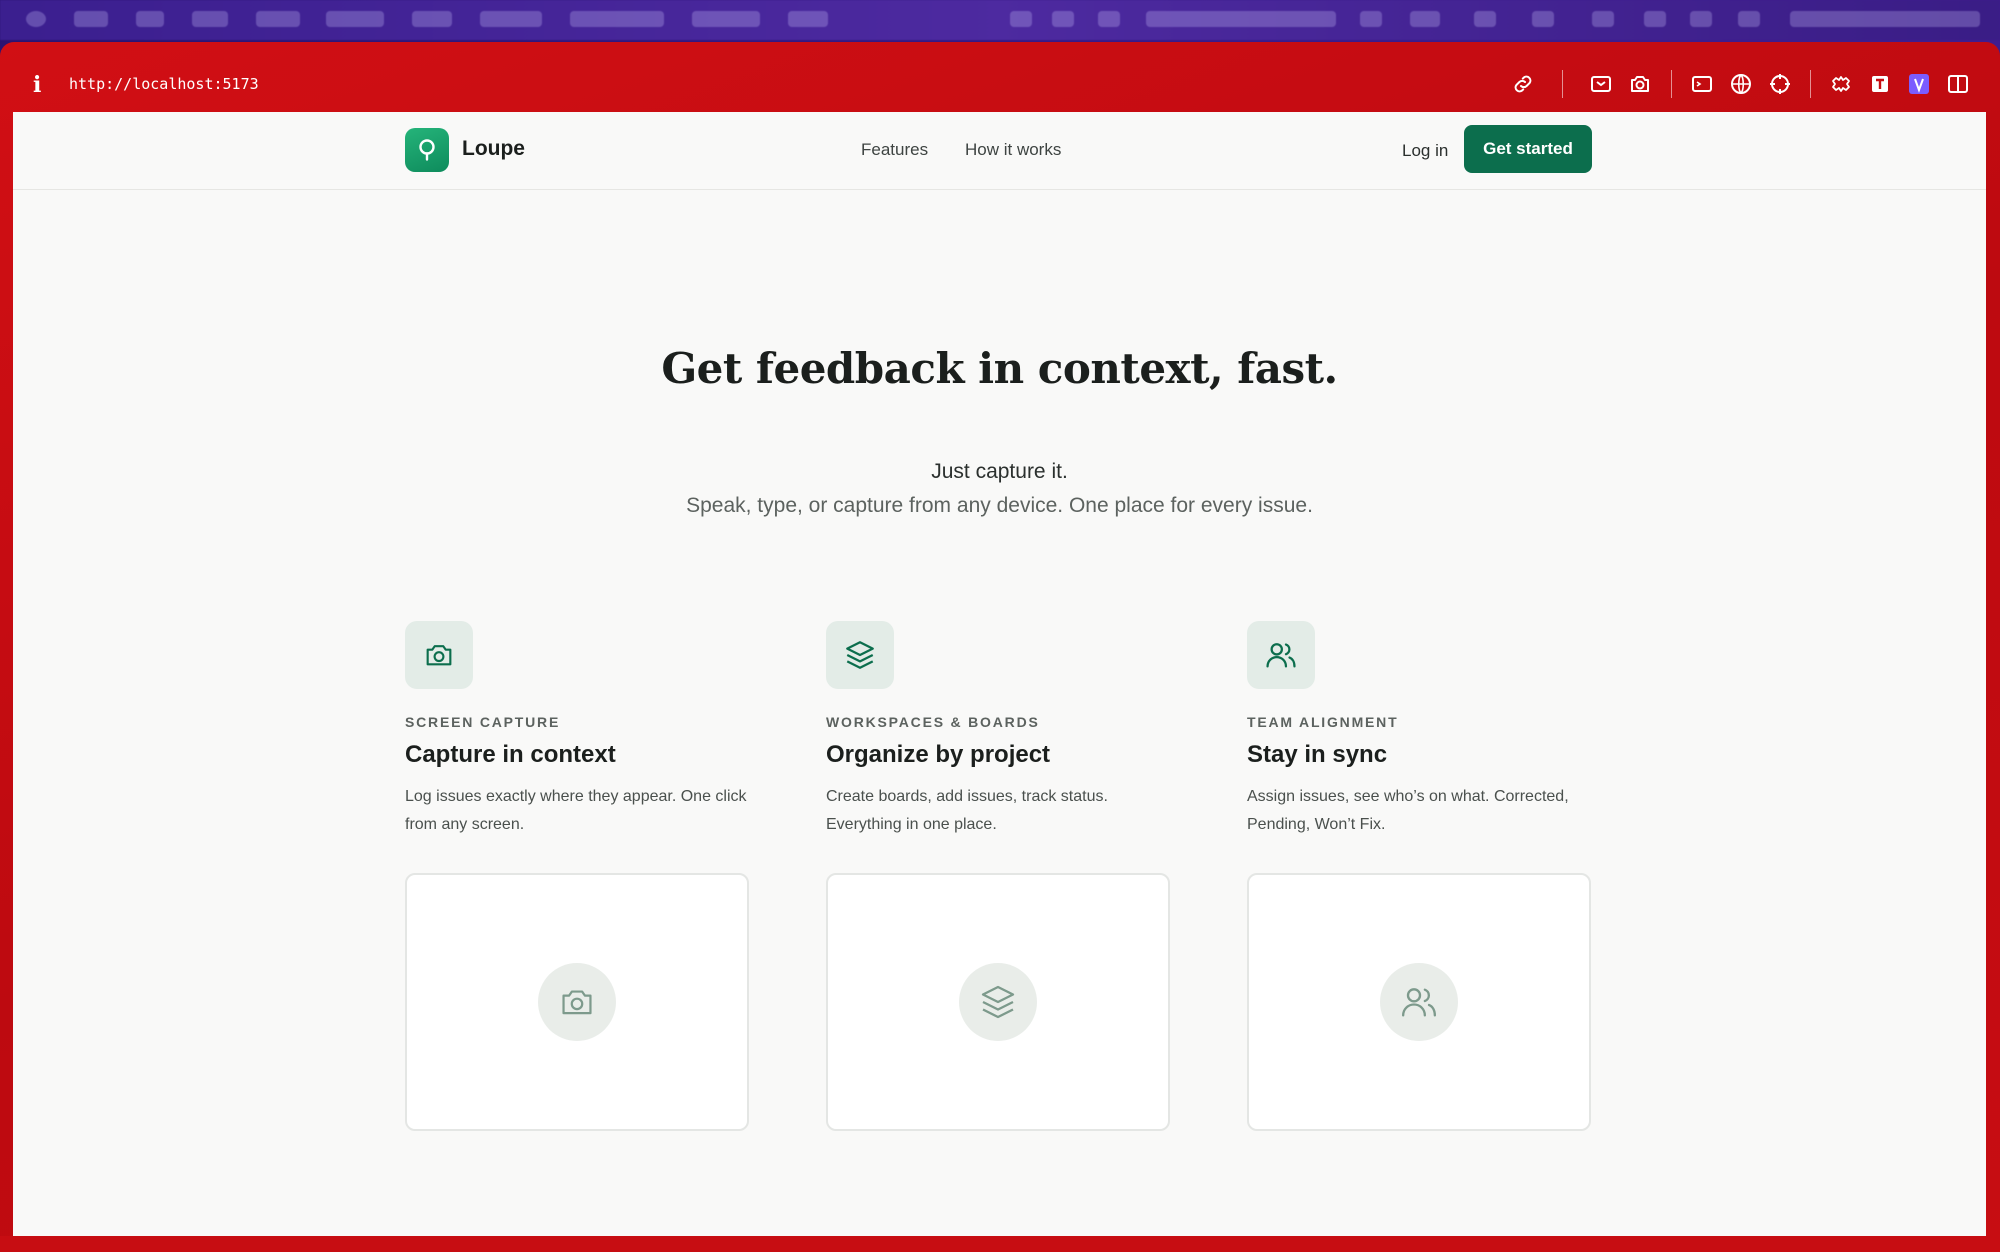 This screenshot has height=1252, width=2000. I want to click on feature-eyebrow: WORKSPACES & BOARDS, so click(933, 722).